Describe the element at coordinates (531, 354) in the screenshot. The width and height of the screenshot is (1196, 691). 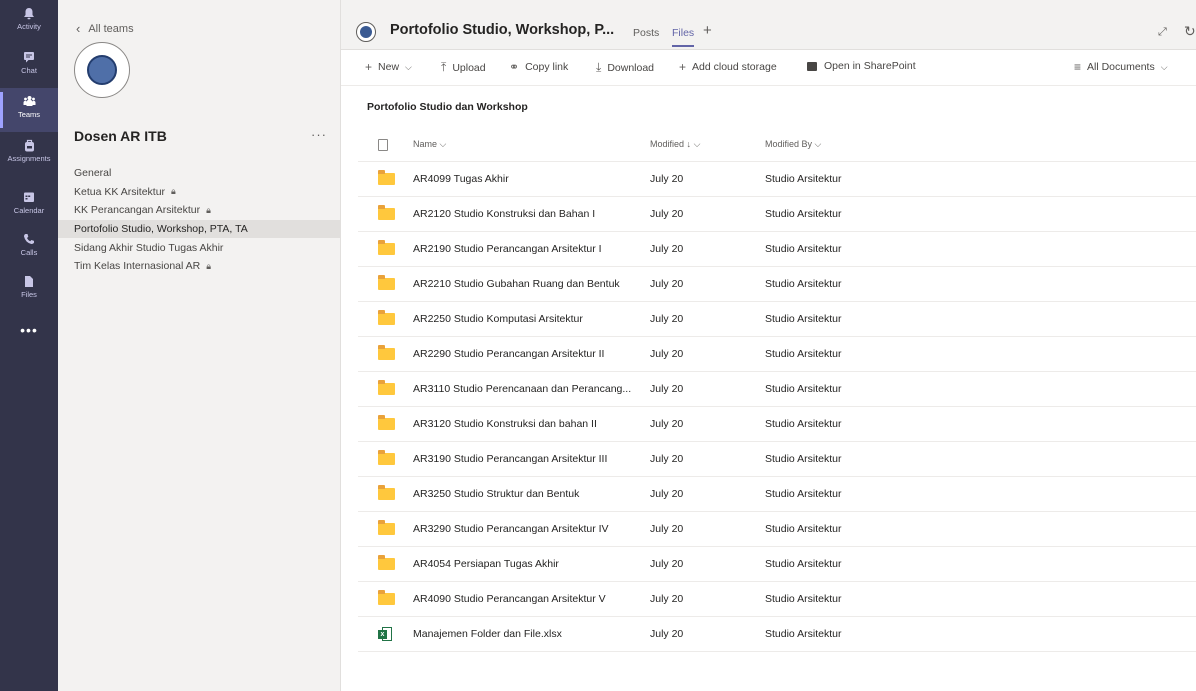
I see `file-name: AR2290 Studio Perancangan Arsitektur II` at that location.